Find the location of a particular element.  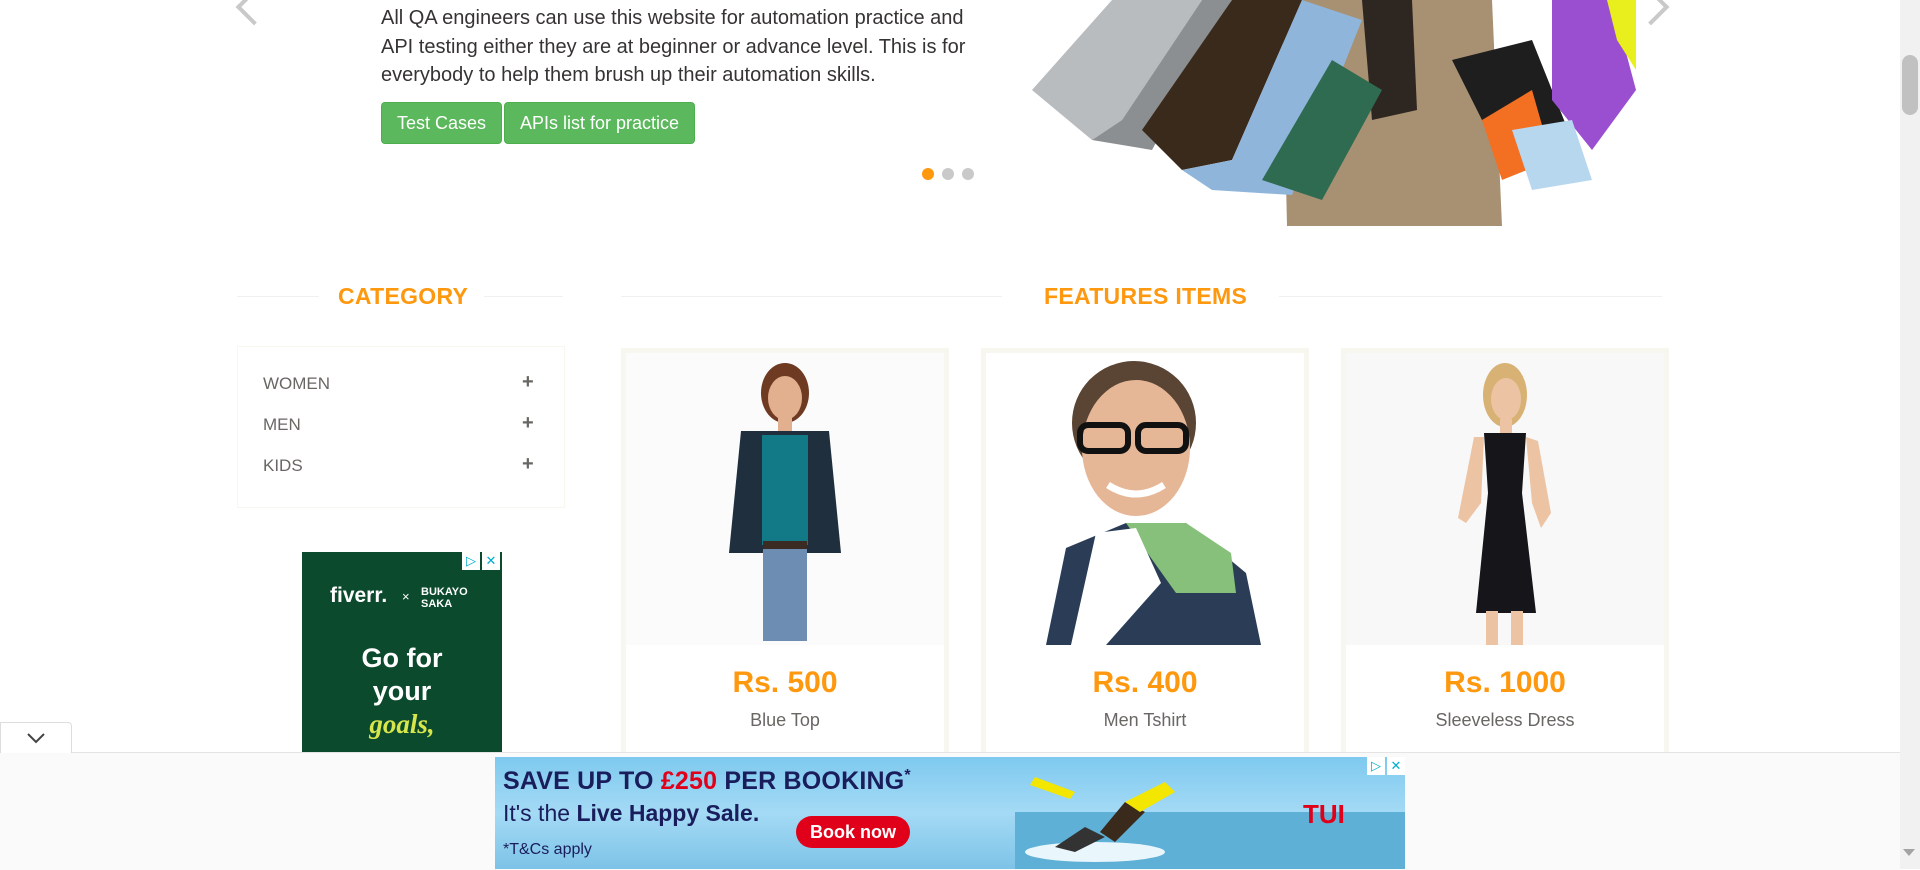

scroll-down-arrow-icon is located at coordinates (1909, 852).